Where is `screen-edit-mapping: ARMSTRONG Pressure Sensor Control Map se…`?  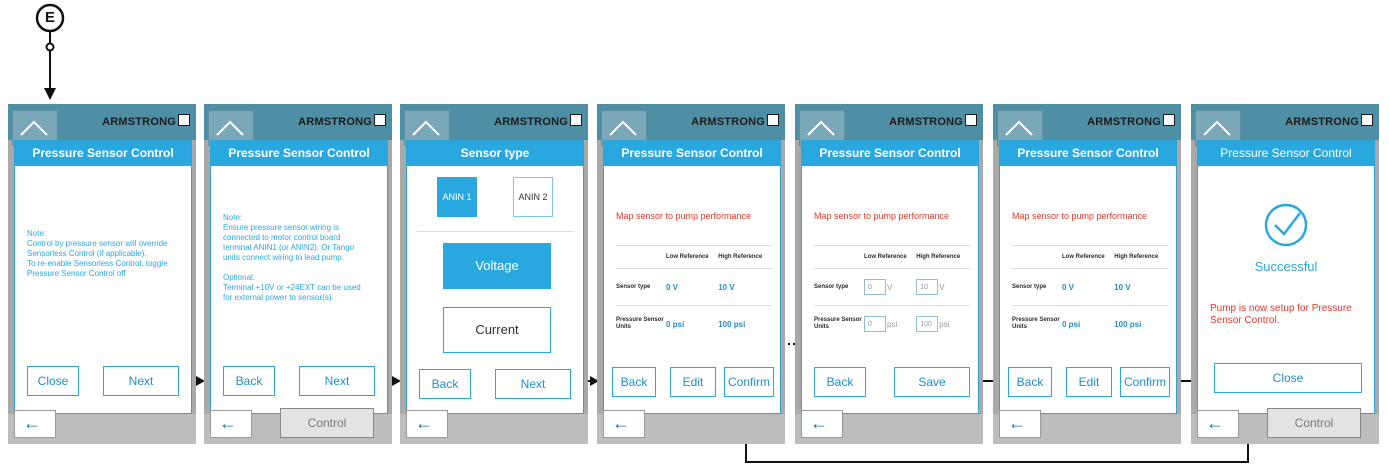 screen-edit-mapping: ARMSTRONG Pressure Sensor Control Map se… is located at coordinates (889, 274).